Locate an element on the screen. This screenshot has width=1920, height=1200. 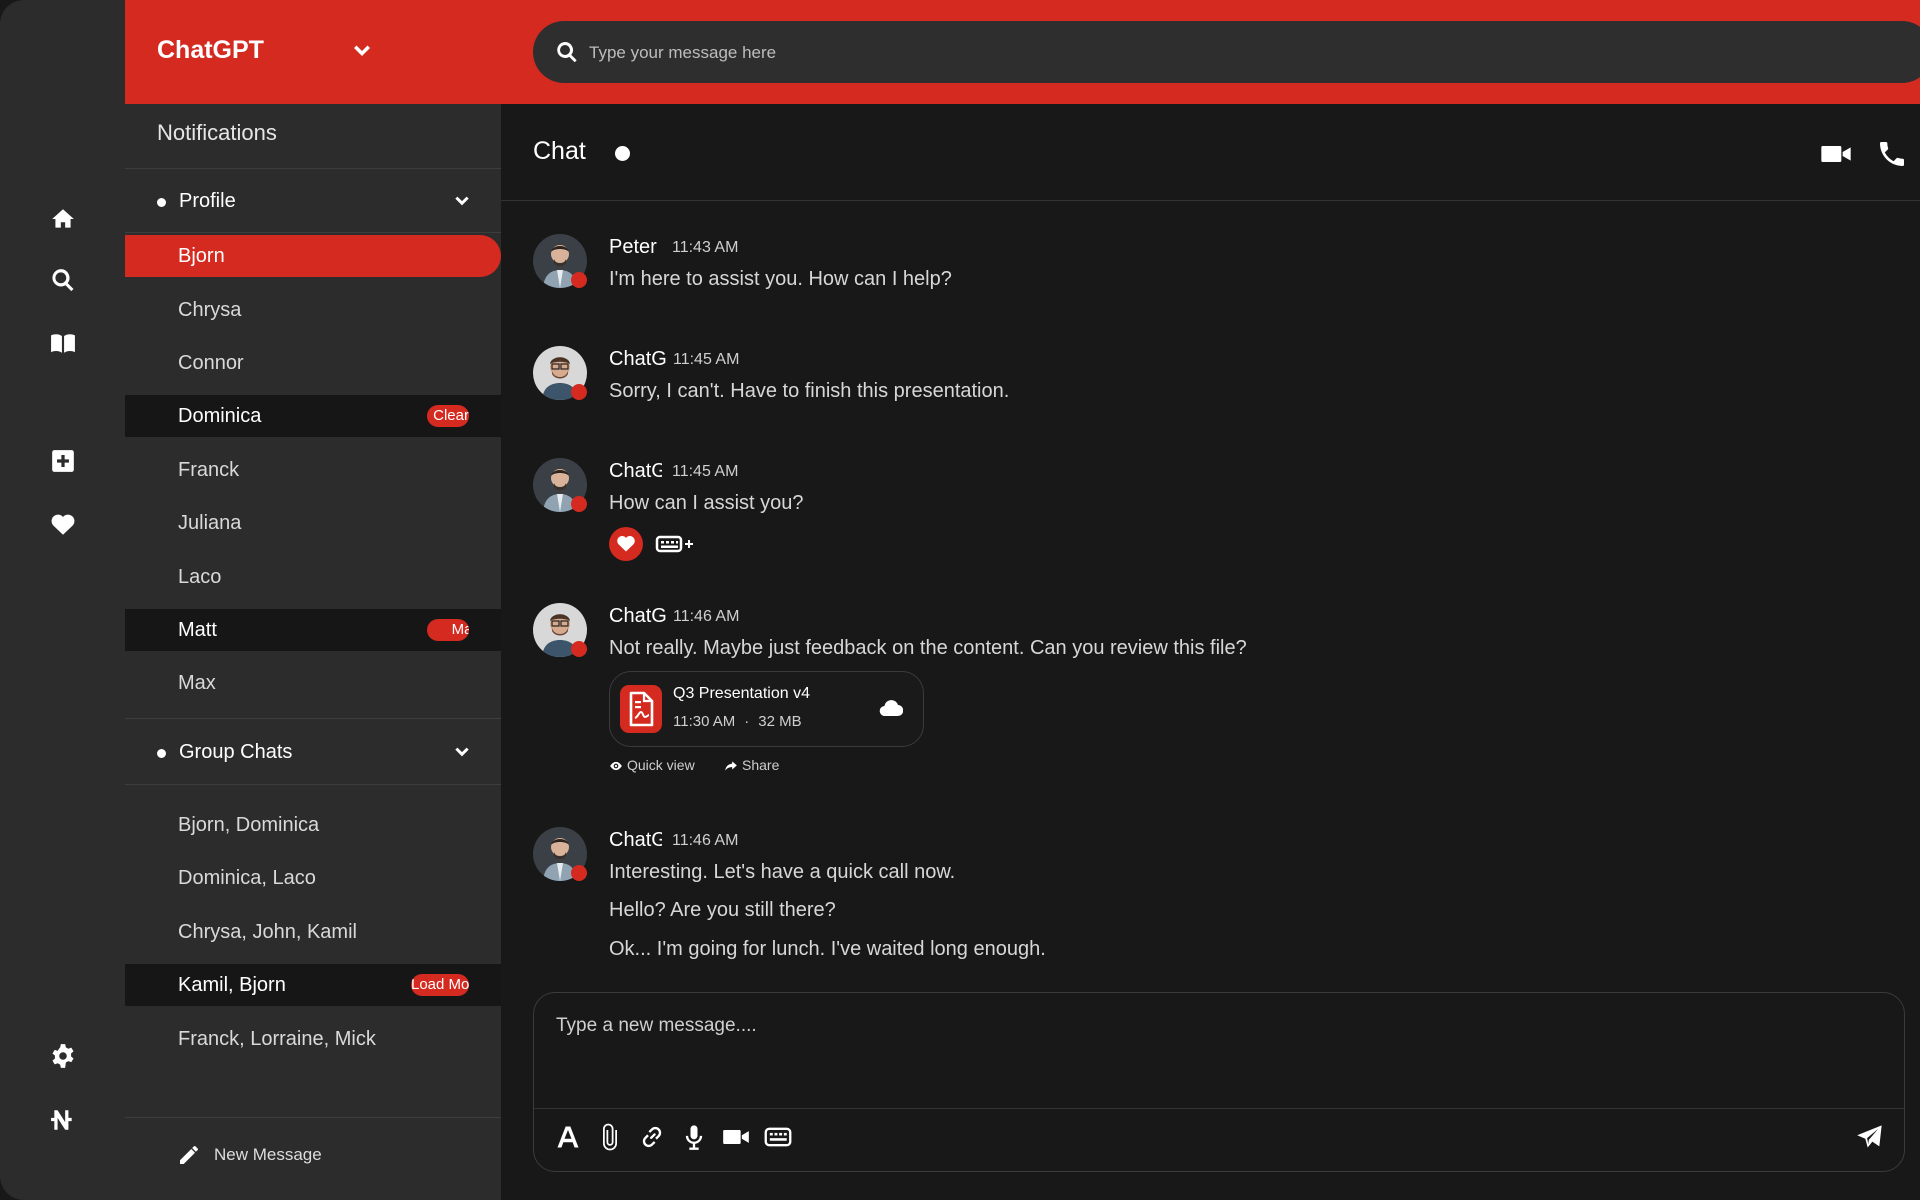
attachment-icon is located at coordinates (611, 1138).